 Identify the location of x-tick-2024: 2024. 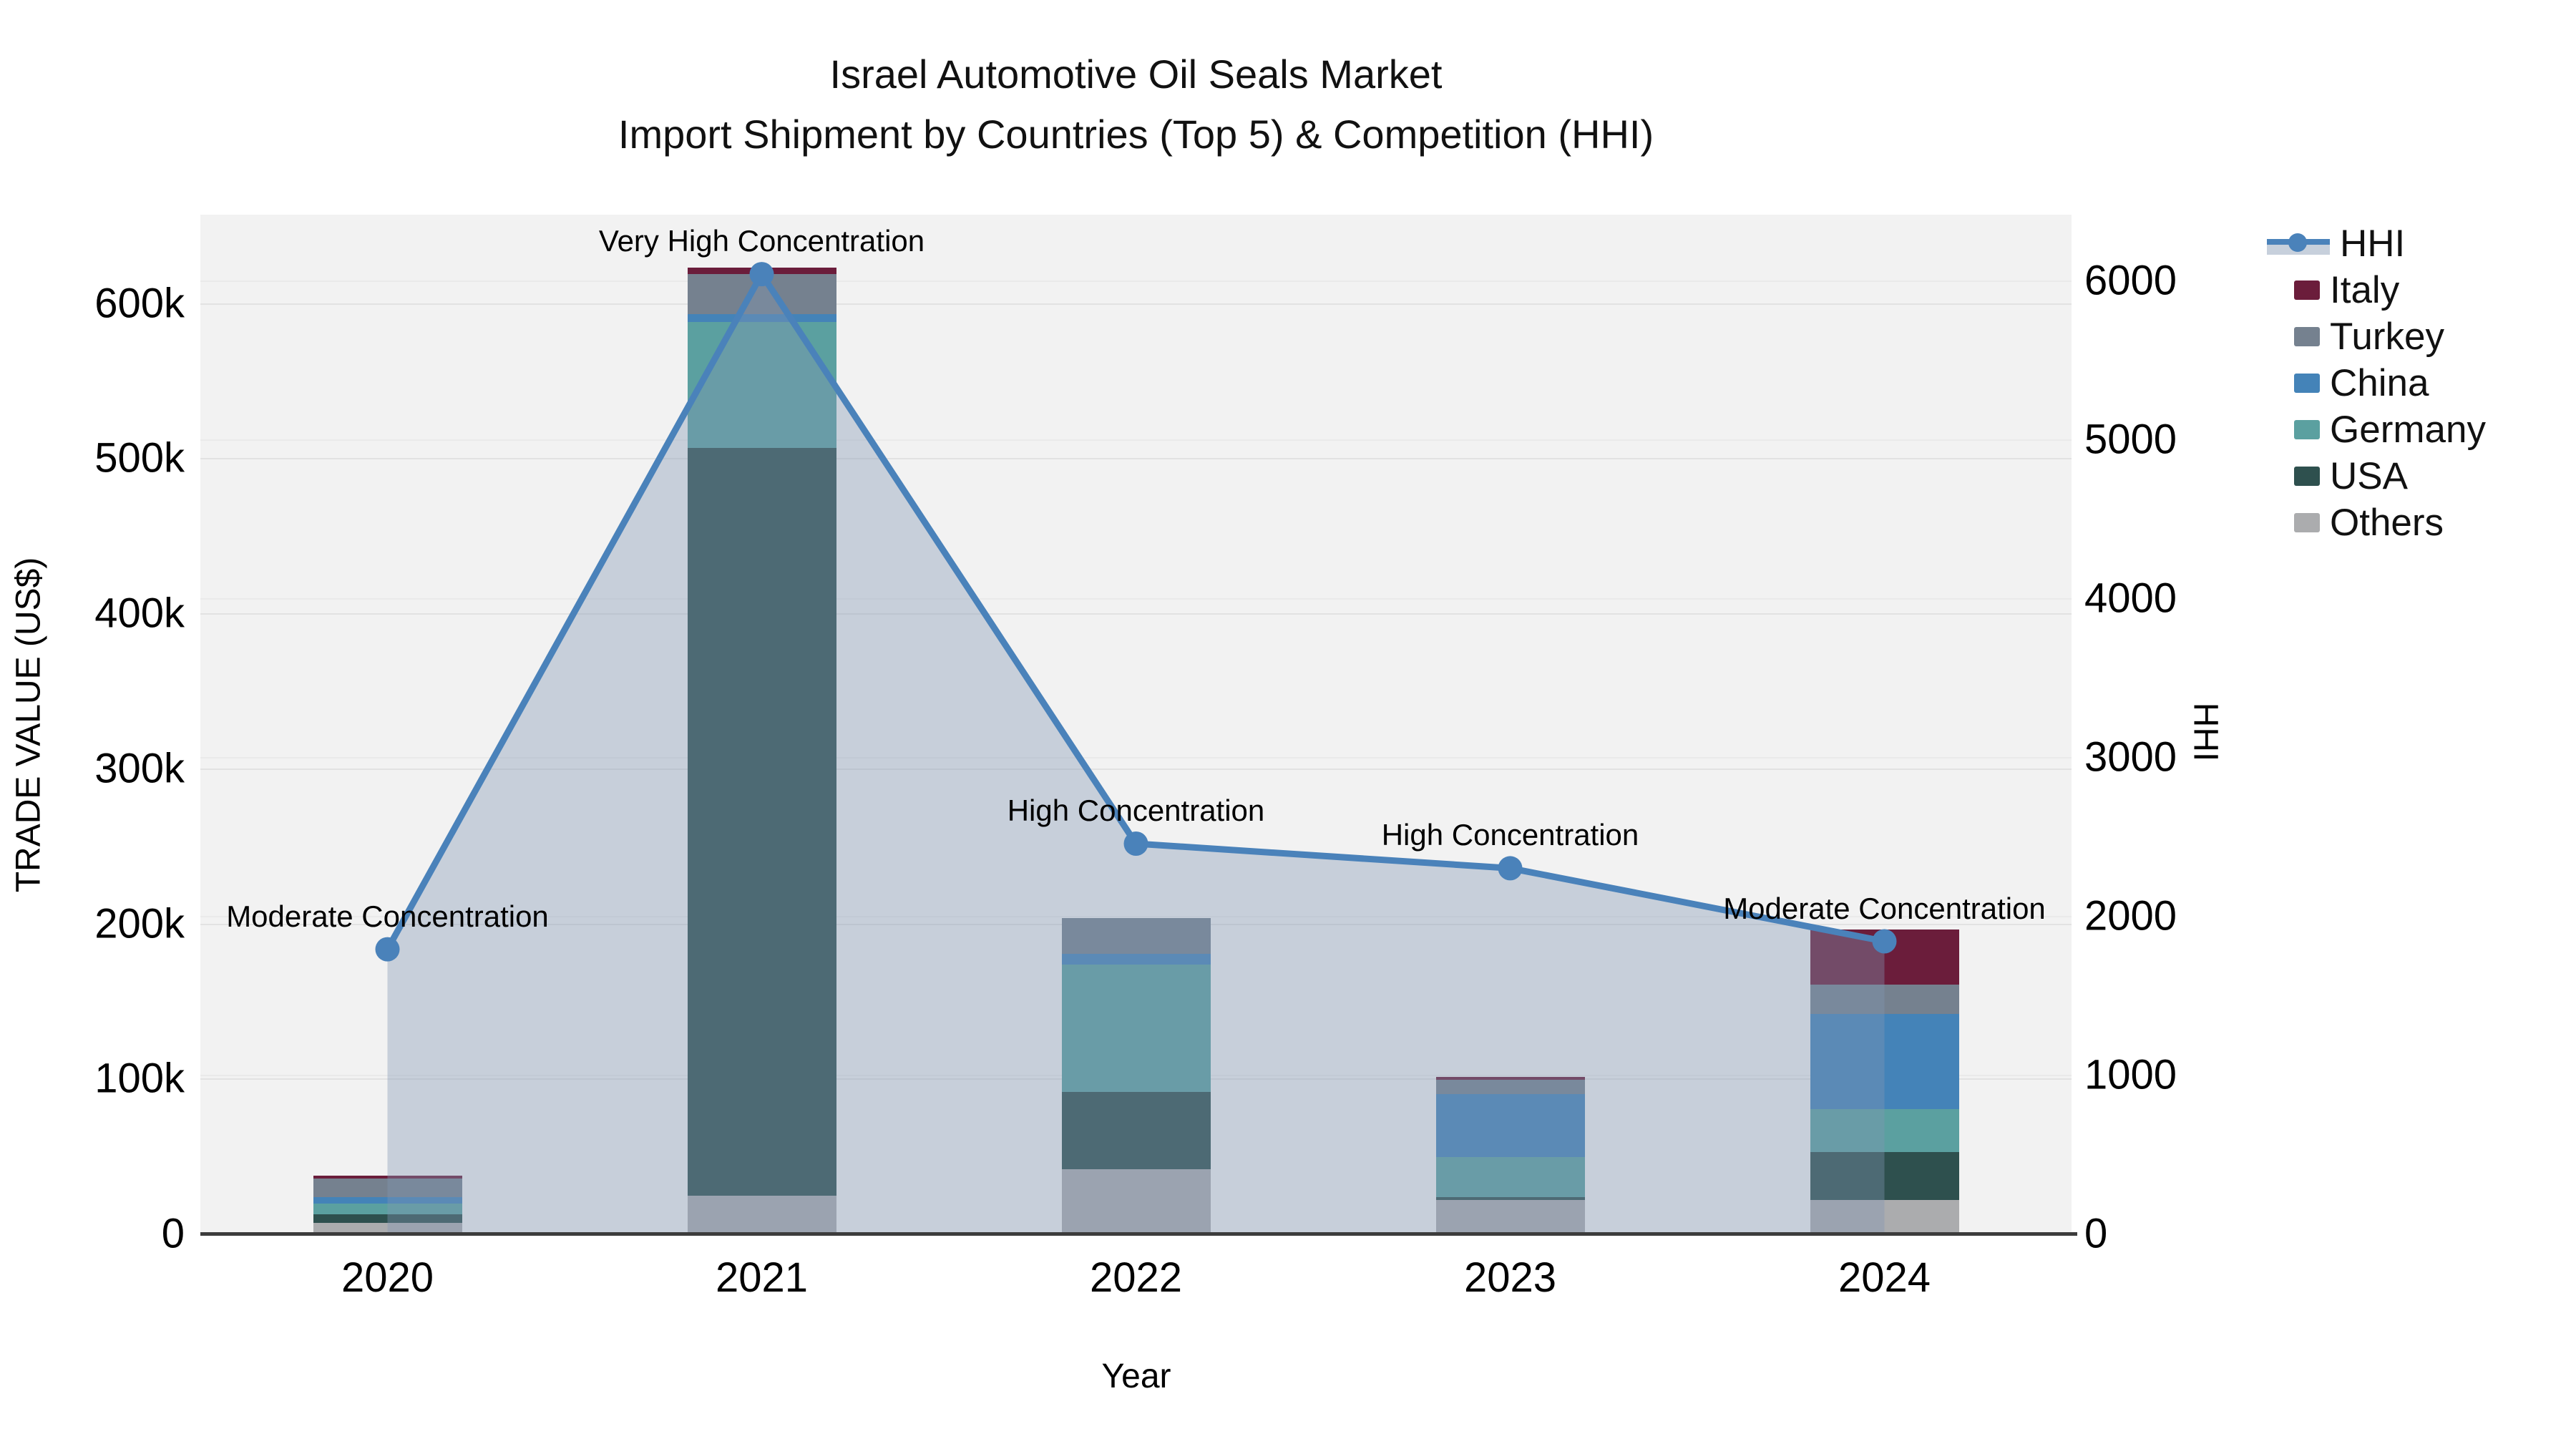
(1884, 1277).